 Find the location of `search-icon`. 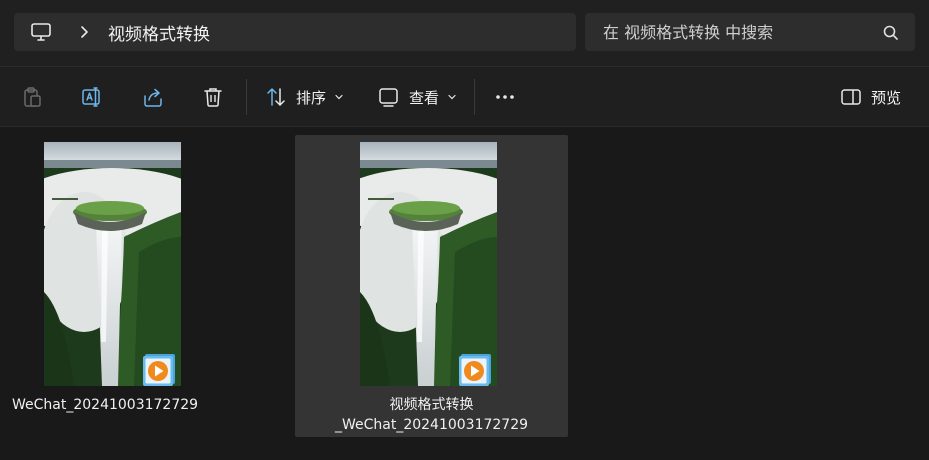

search-icon is located at coordinates (891, 33).